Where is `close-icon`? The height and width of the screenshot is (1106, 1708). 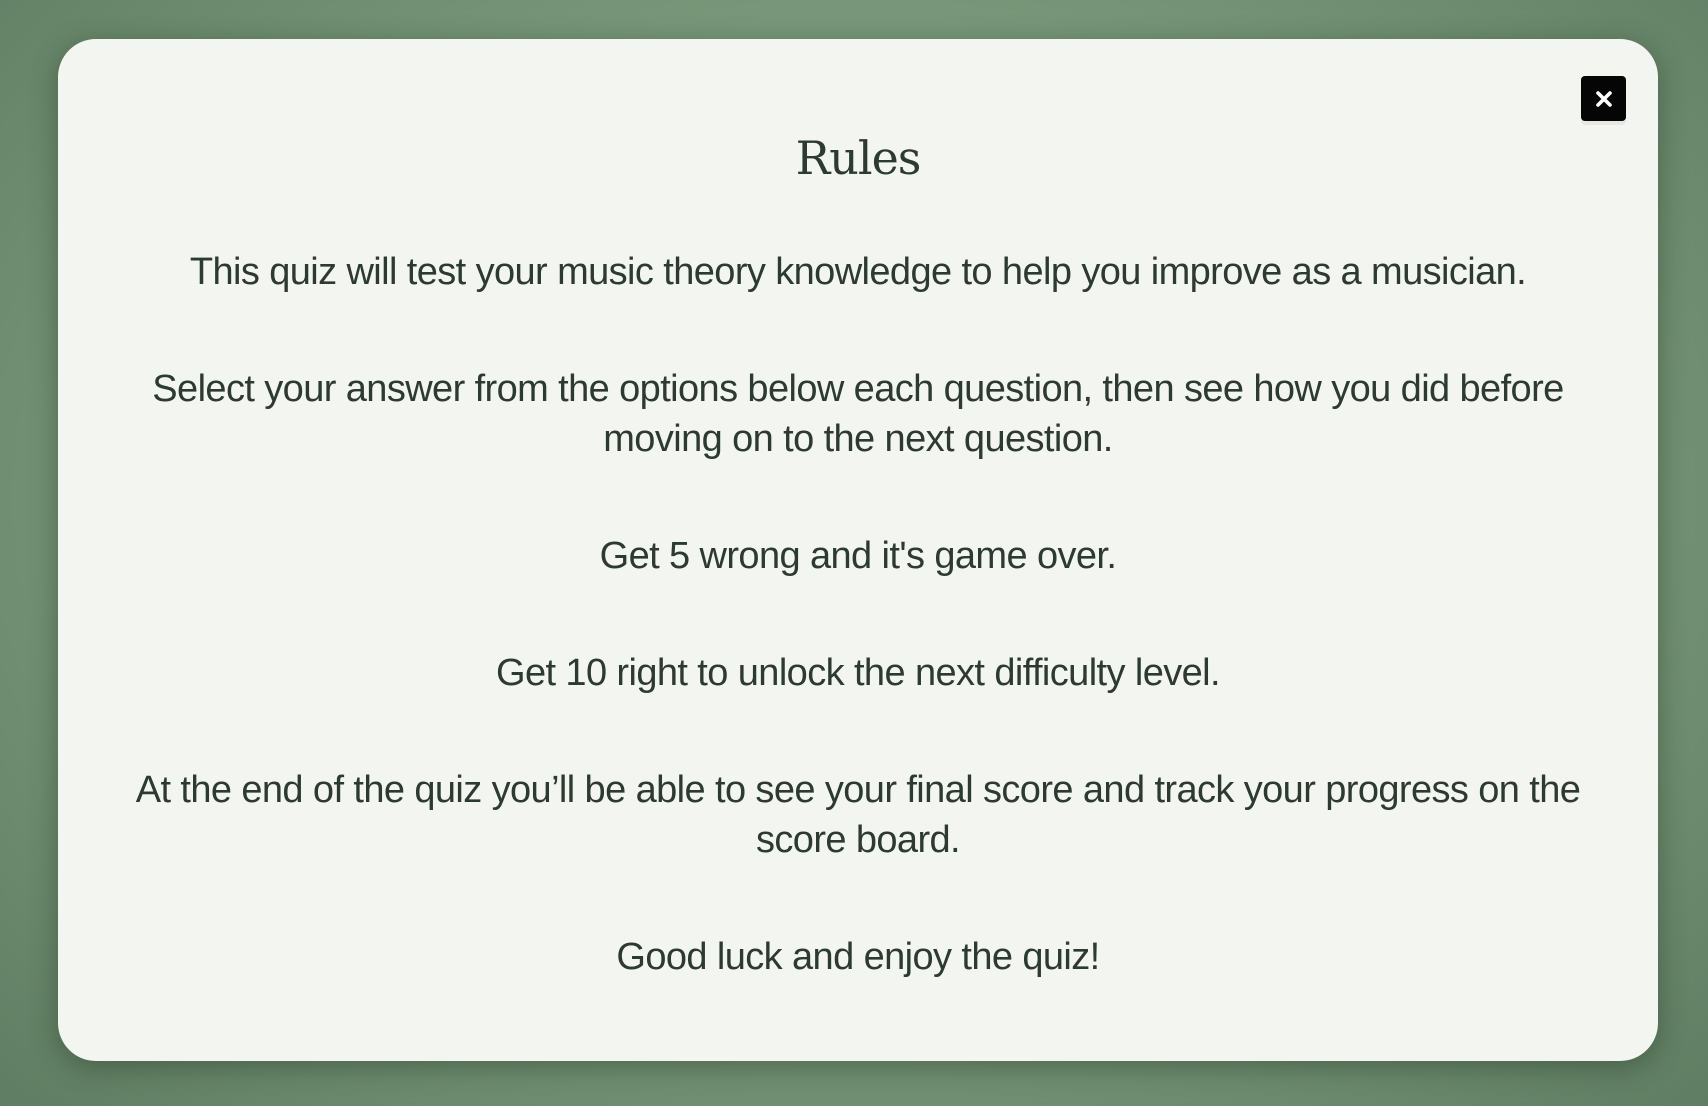
close-icon is located at coordinates (1603, 98).